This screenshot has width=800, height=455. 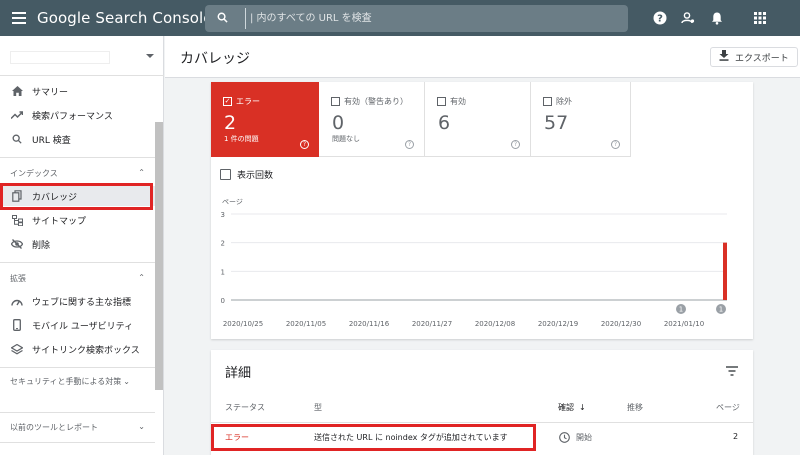 I want to click on tile-label: エラー, so click(x=248, y=101).